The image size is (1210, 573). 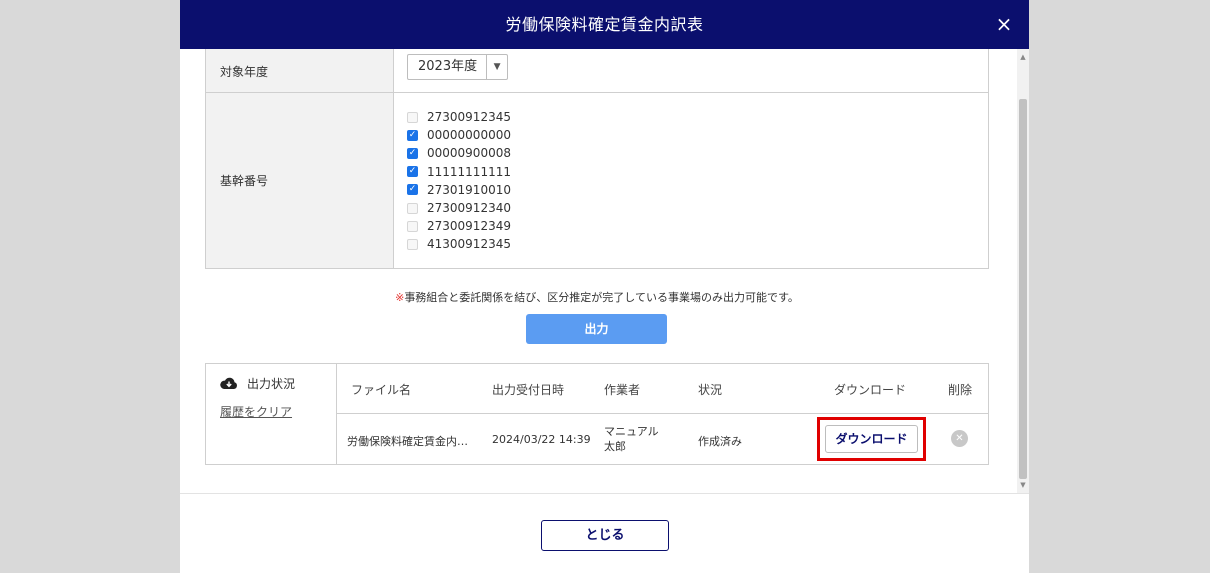 I want to click on cloud-download-icon, so click(x=228, y=383).